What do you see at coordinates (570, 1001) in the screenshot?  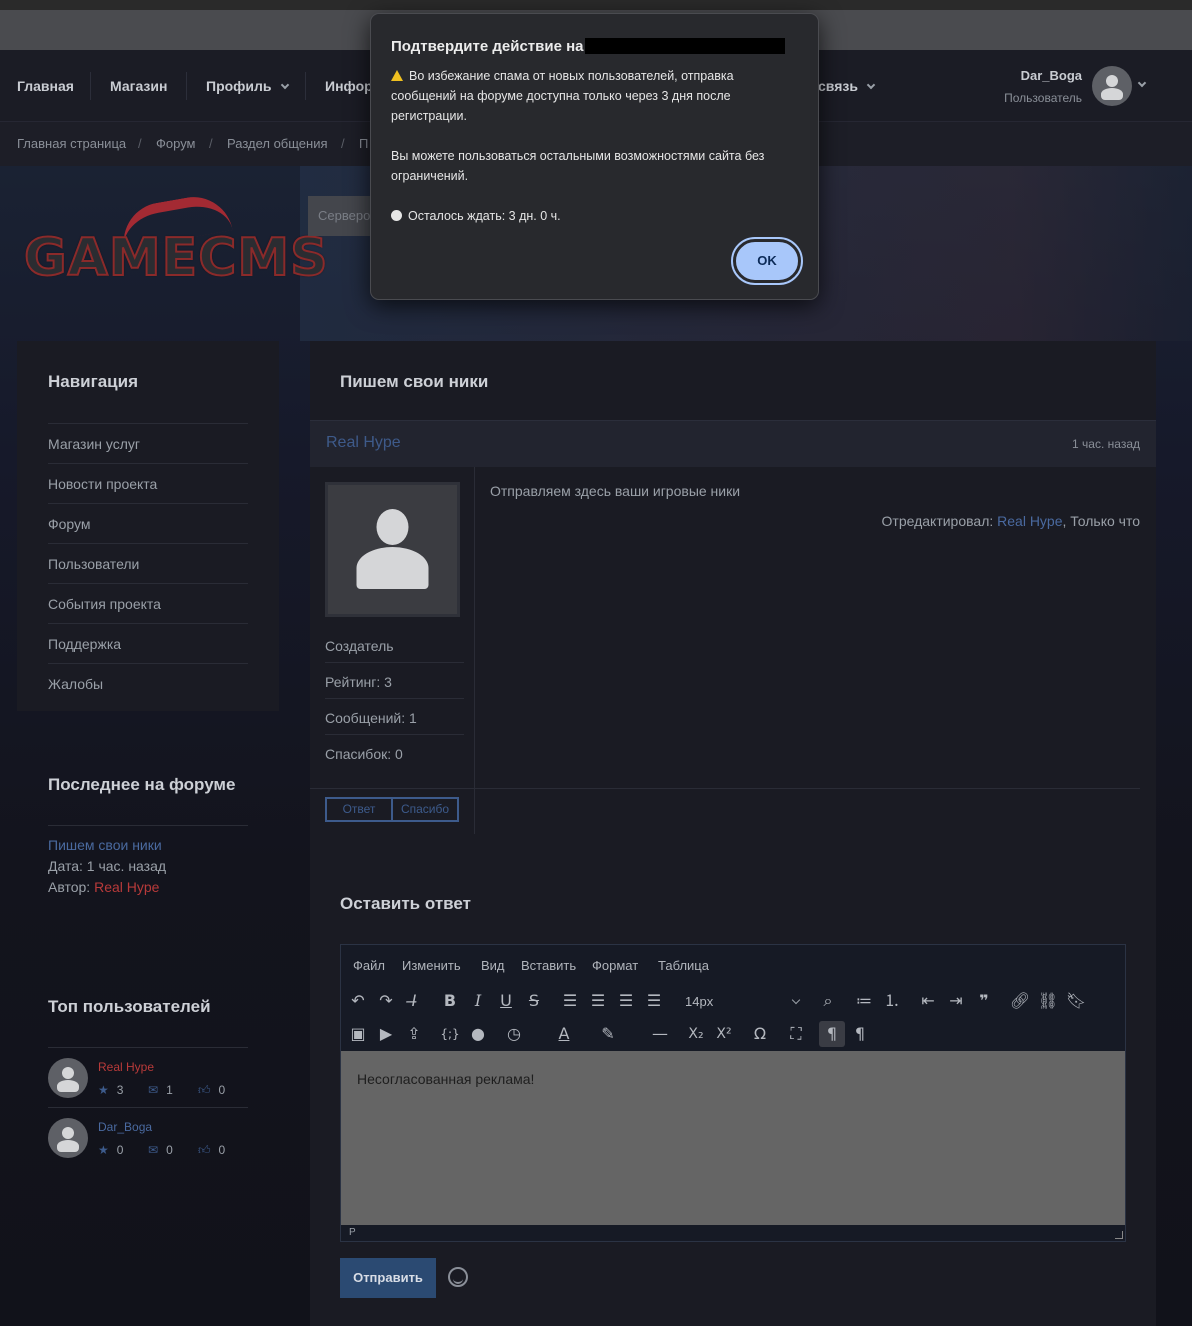 I see `align-left-icon: ☰` at bounding box center [570, 1001].